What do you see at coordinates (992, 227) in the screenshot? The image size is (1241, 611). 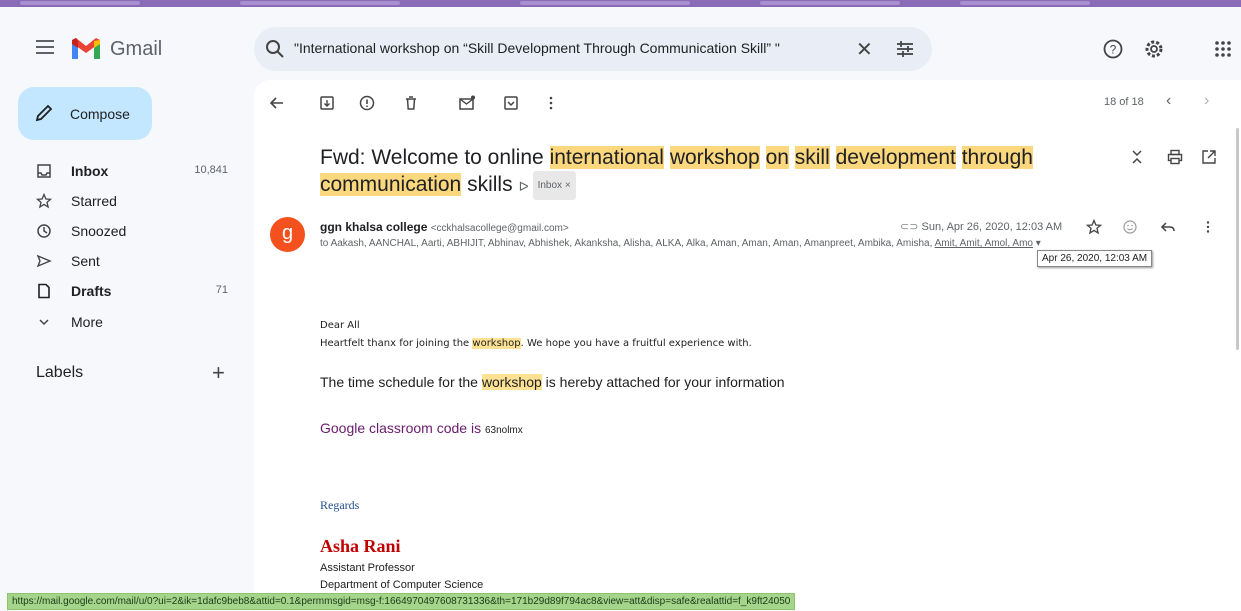 I see `date-text: Sun, Apr 26, 2020, 12:03 AM` at bounding box center [992, 227].